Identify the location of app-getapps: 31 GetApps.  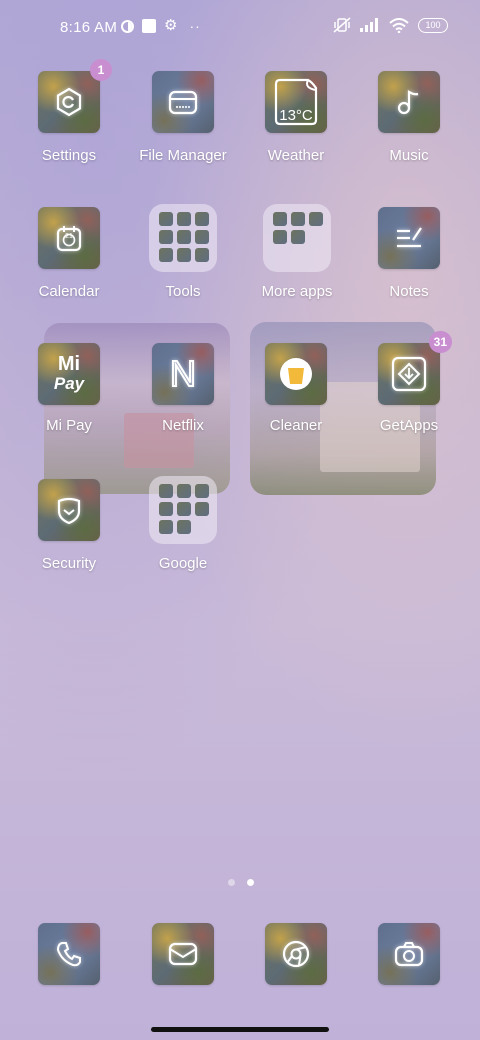
(409, 382).